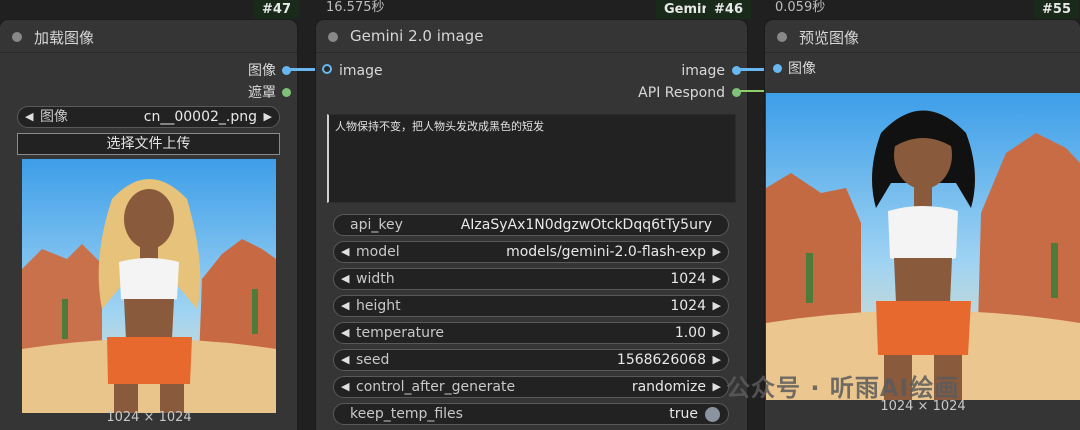 The width and height of the screenshot is (1080, 430). Describe the element at coordinates (531, 387) in the screenshot. I see `control-after-generate-combo: ◀ control_after_generate randomize ▶` at that location.